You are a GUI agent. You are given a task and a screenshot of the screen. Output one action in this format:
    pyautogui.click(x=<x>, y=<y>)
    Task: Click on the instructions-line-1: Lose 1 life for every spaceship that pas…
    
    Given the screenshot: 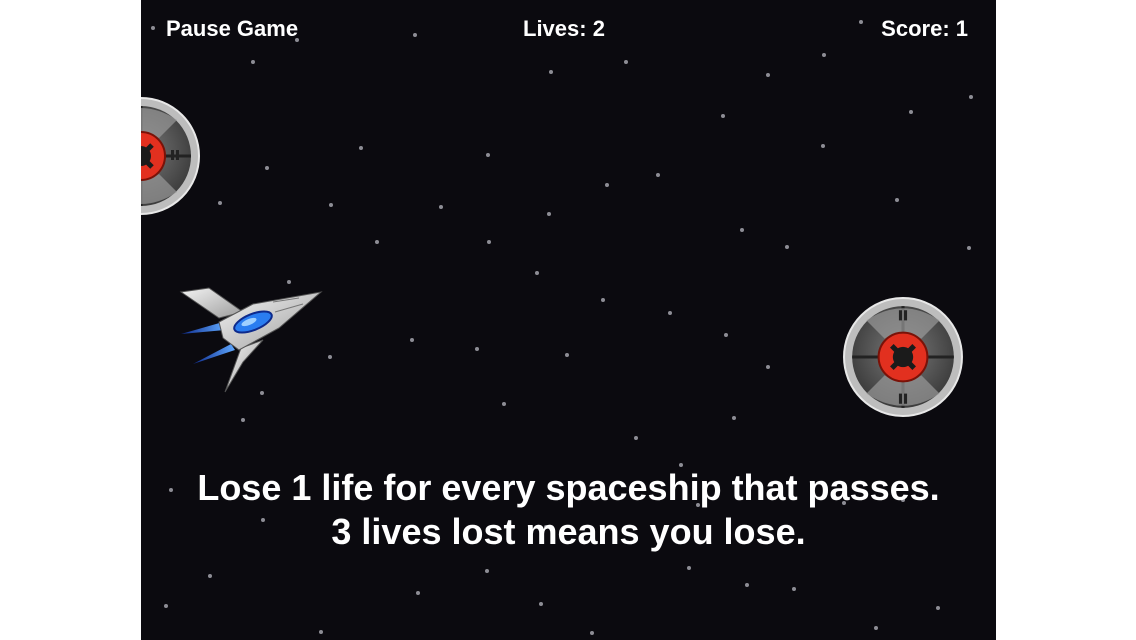 What is the action you would take?
    pyautogui.click(x=568, y=487)
    